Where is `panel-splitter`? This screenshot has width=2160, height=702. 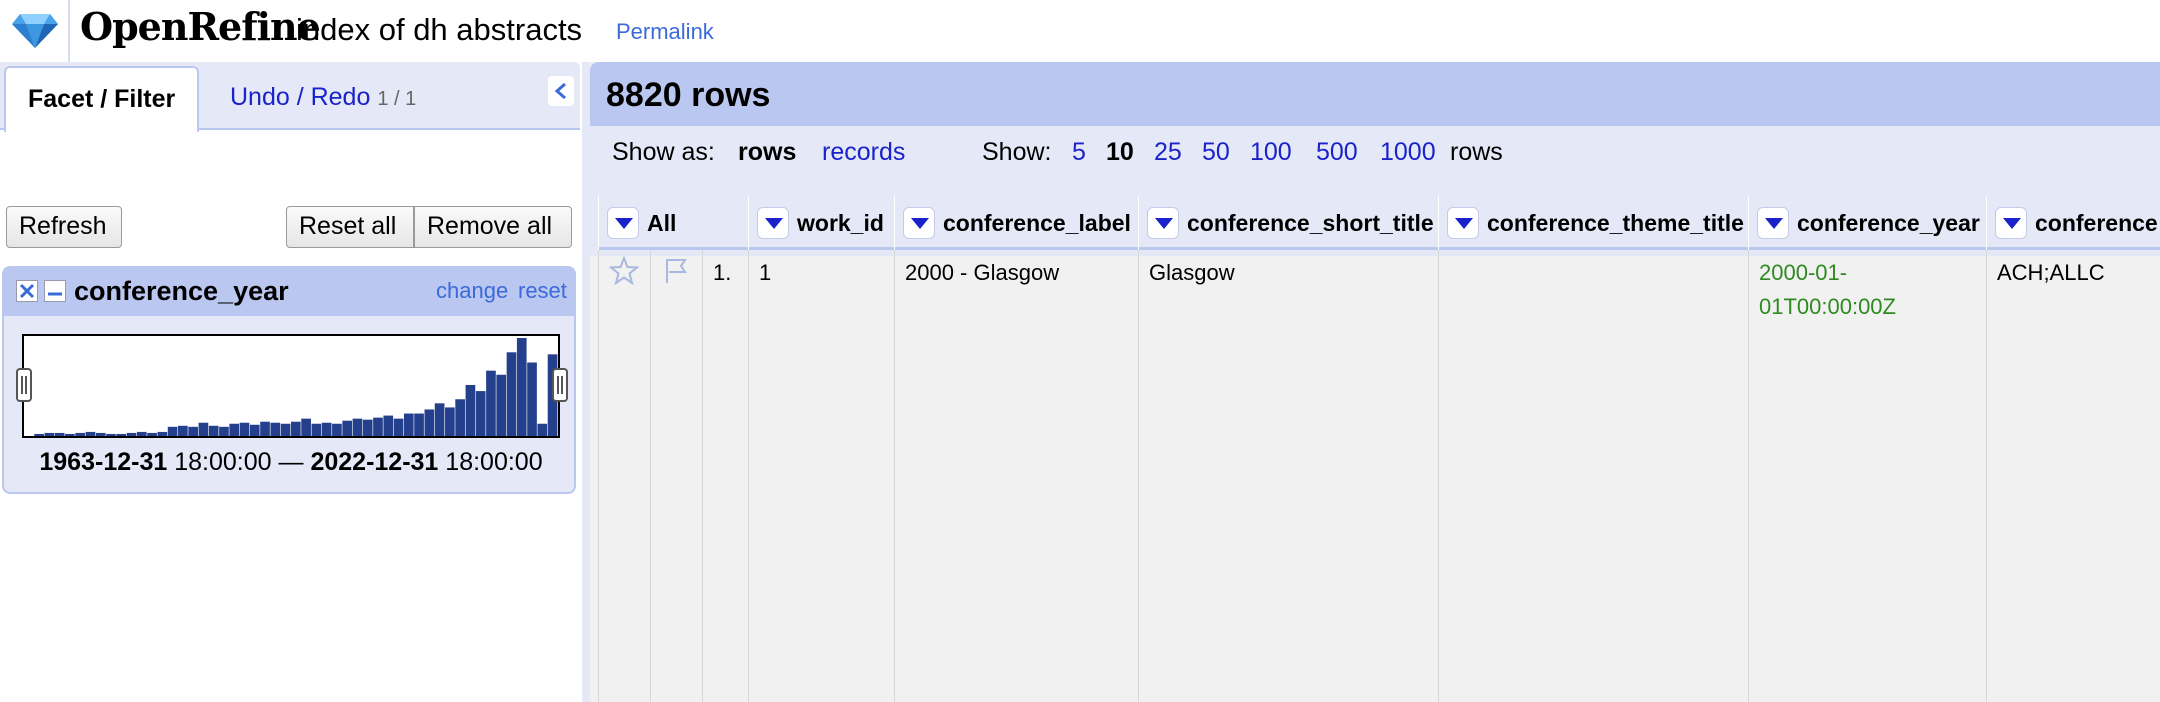 panel-splitter is located at coordinates (586, 382).